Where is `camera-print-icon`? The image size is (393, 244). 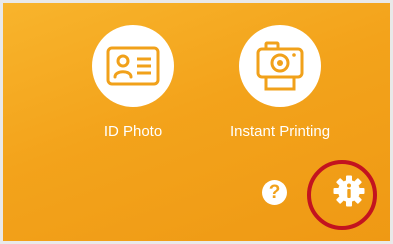 camera-print-icon is located at coordinates (280, 66).